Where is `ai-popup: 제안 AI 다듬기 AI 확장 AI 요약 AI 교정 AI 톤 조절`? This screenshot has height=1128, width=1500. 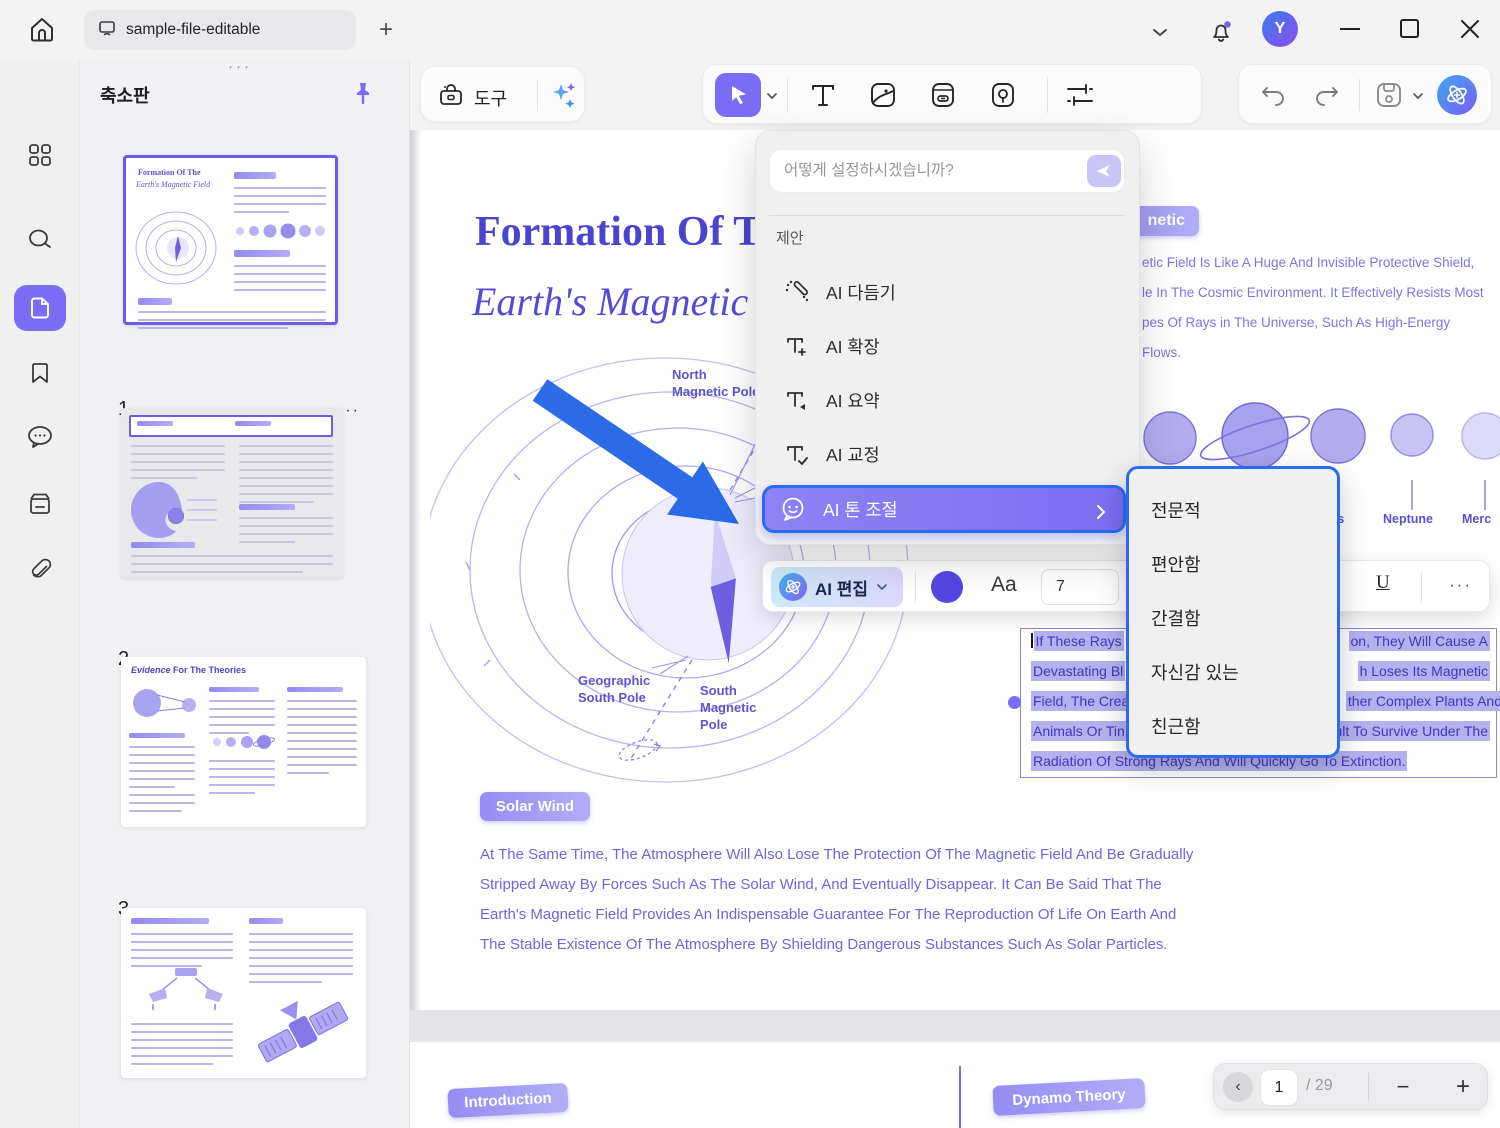
ai-popup: 제안 AI 다듬기 AI 확장 AI 요약 AI 교정 AI 톤 조절 is located at coordinates (947, 337).